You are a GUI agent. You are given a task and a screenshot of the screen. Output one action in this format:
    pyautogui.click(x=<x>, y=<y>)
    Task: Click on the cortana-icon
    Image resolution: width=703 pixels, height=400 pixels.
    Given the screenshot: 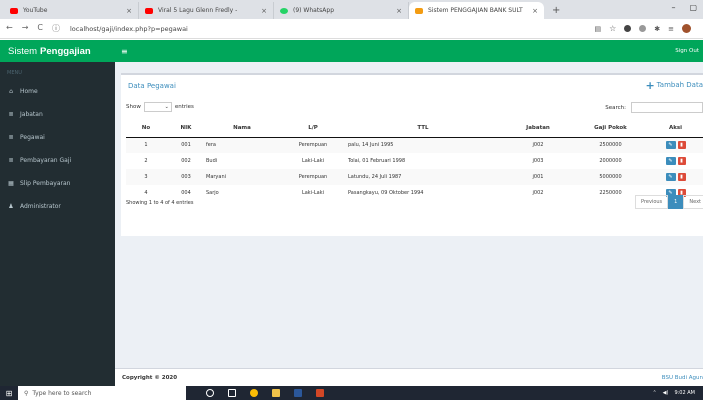 What is the action you would take?
    pyautogui.click(x=210, y=393)
    